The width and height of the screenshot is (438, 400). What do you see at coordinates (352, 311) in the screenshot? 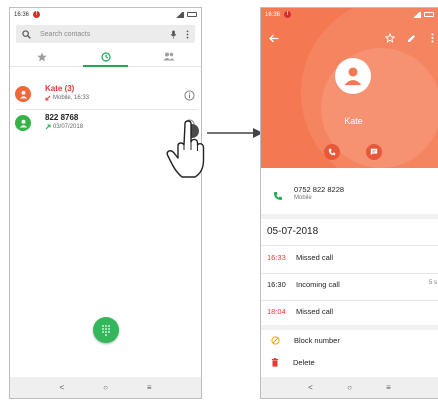
I see `call-history-item: 18:04 Missed call` at bounding box center [352, 311].